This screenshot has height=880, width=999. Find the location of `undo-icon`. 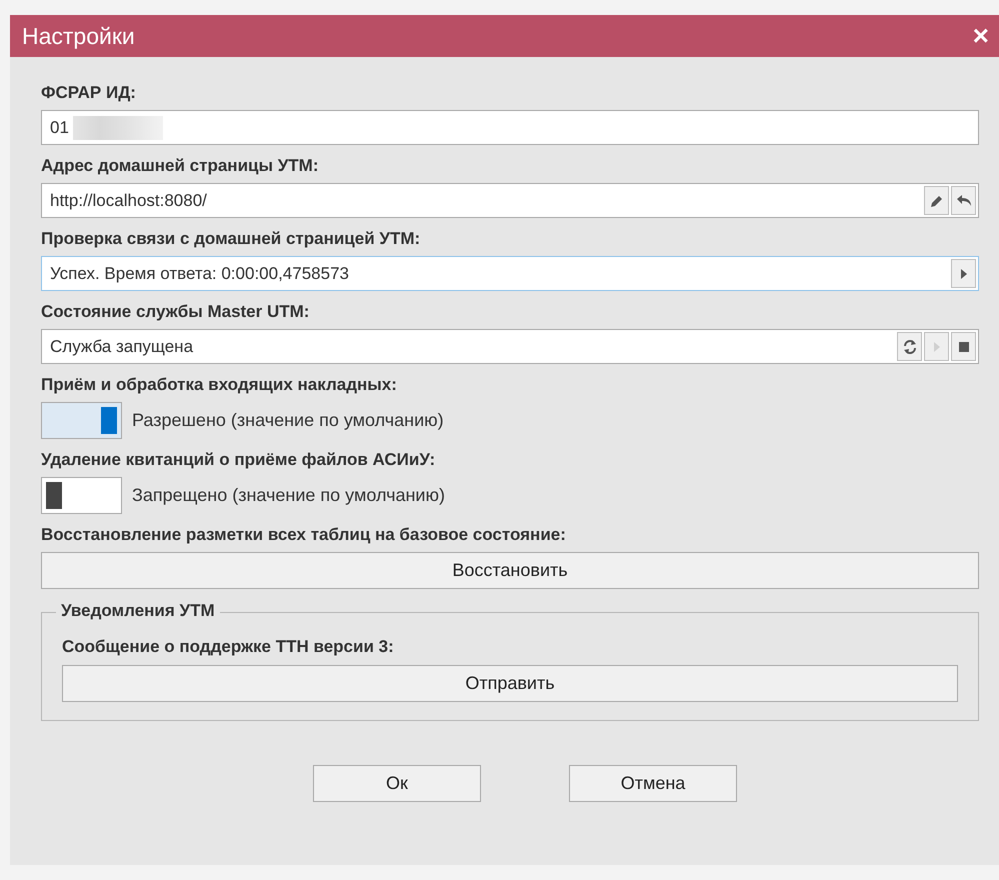

undo-icon is located at coordinates (964, 201).